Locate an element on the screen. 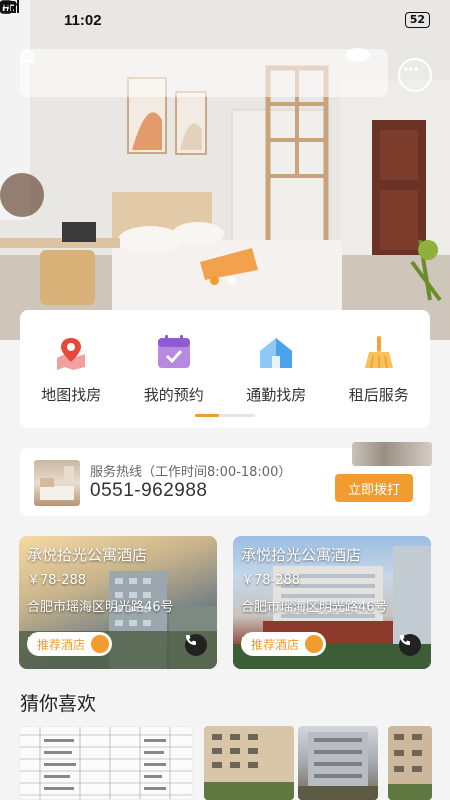 Image resolution: width=450 pixels, height=800 pixels. menu-item-label: 租后服务 is located at coordinates (378, 395).